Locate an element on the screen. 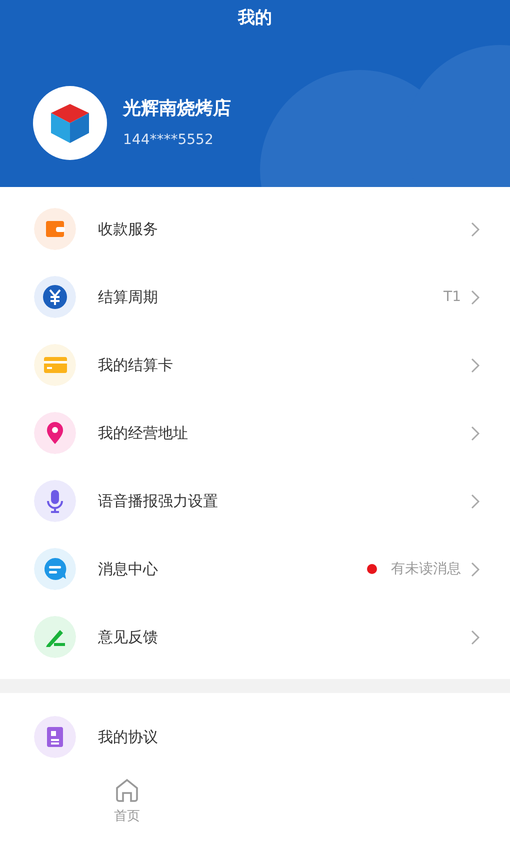 The image size is (510, 850). menu-label: 结算周期 is located at coordinates (128, 297).